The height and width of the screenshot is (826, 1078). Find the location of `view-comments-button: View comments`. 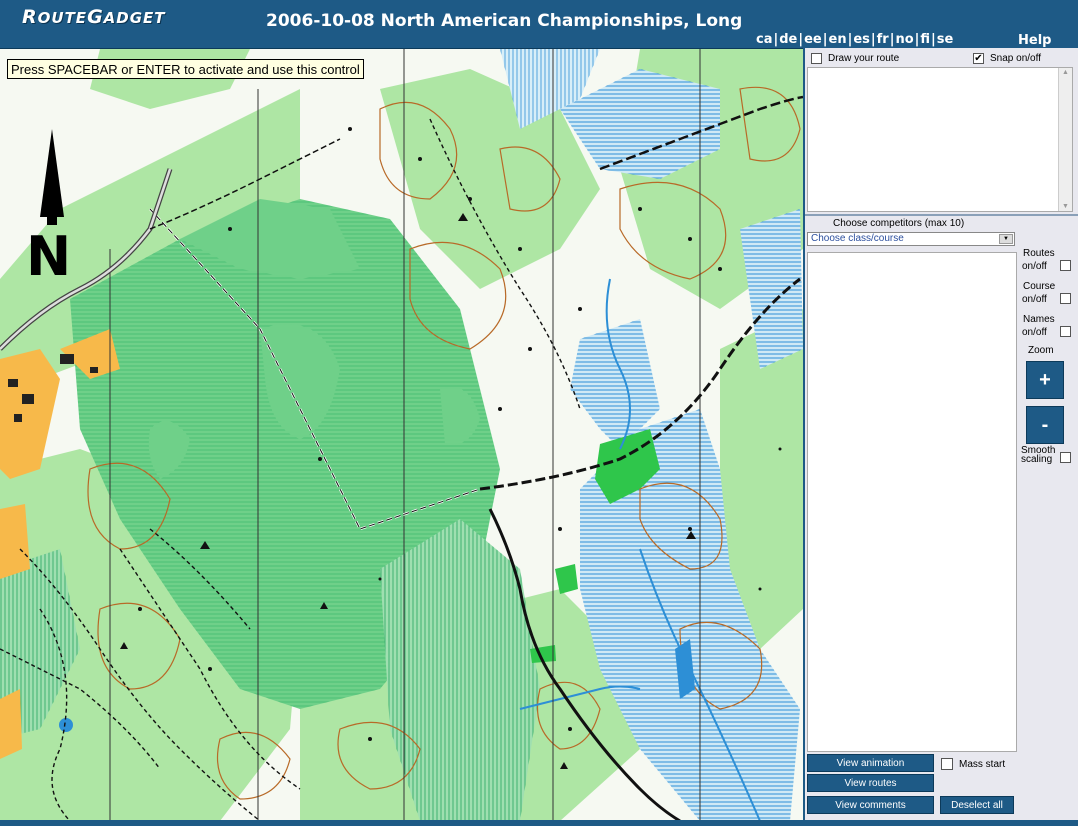

view-comments-button: View comments is located at coordinates (870, 805).